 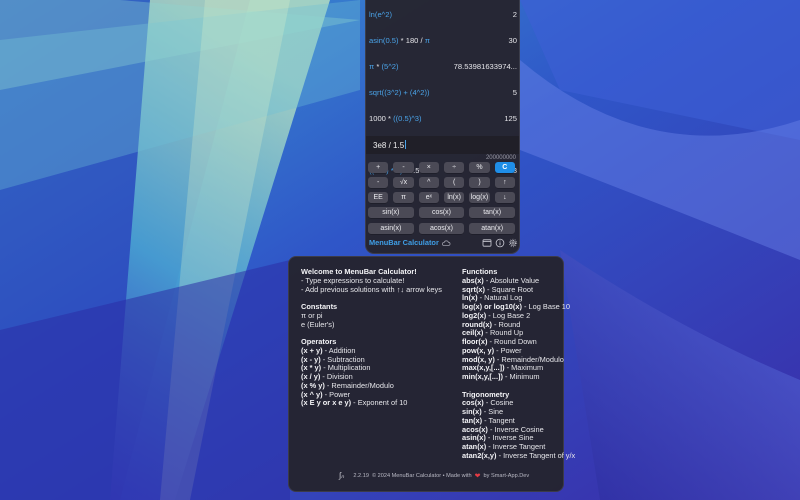 I want to click on function-item-description: - Round Down, so click(x=512, y=341).